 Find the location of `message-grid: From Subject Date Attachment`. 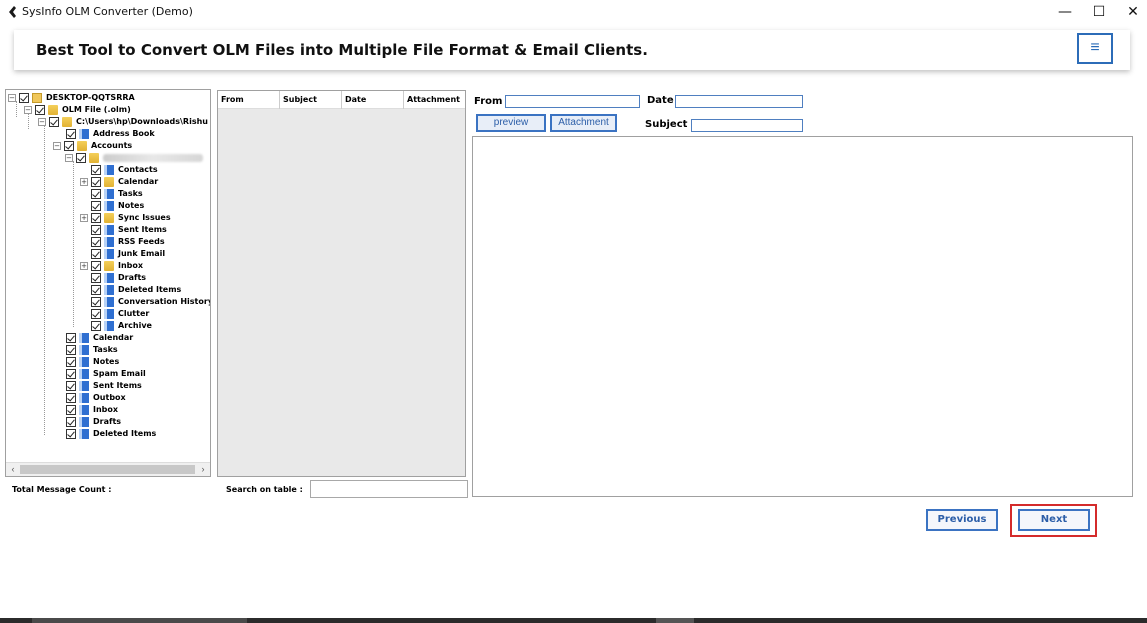

message-grid: From Subject Date Attachment is located at coordinates (341, 283).